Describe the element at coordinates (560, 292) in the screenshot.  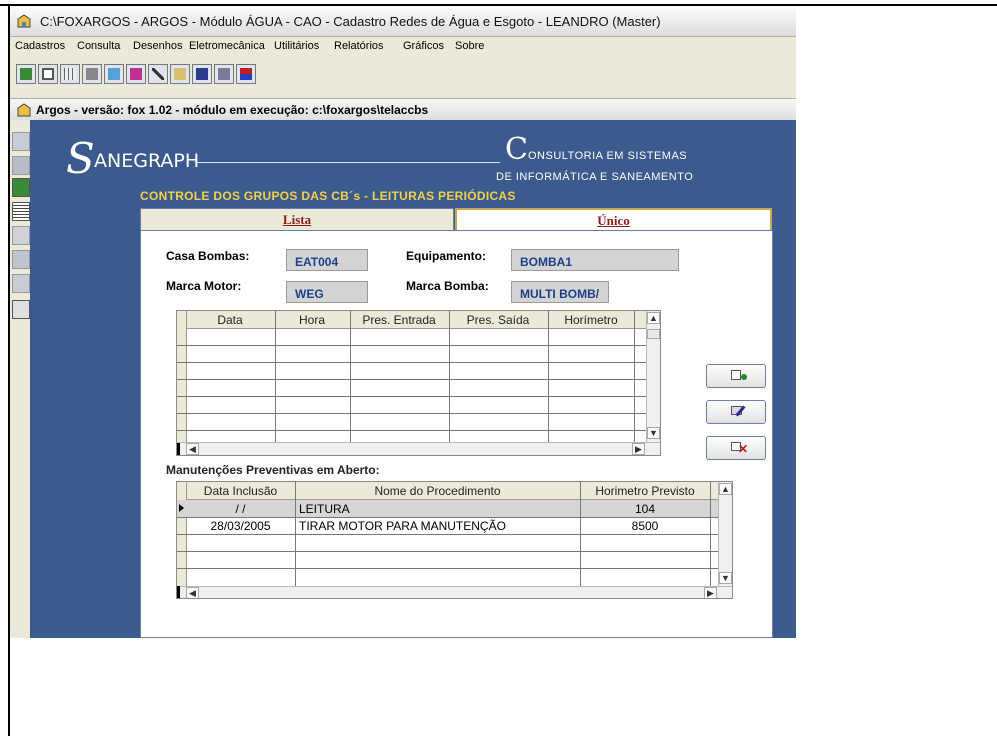
I see `marca-bomba-field: MULTI BOMB/` at that location.